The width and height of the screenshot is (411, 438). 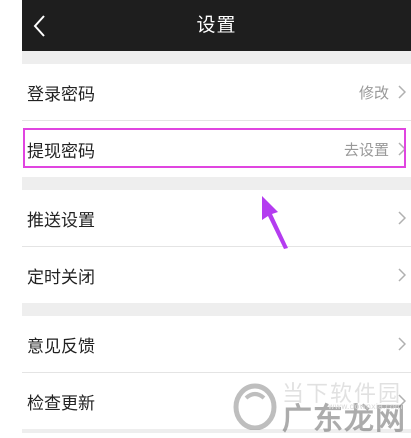 I want to click on watermark-logo-icon, so click(x=255, y=406).